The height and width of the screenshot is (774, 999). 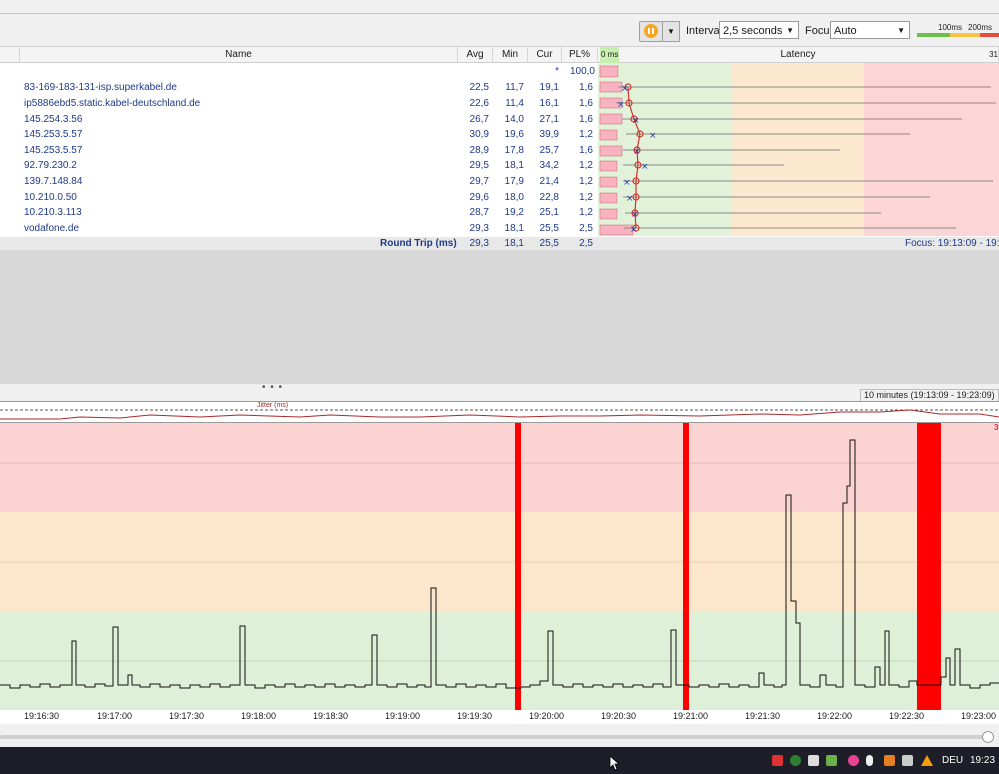 I want to click on x-tick-label: 19:16:30, so click(x=42, y=716).